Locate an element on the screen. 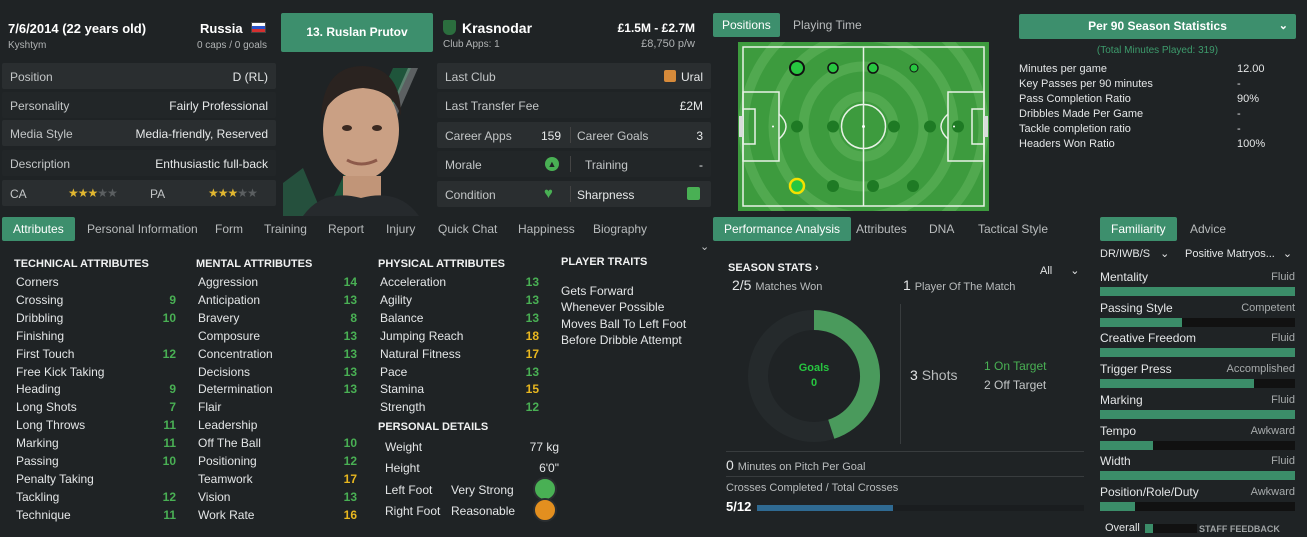 This screenshot has height=537, width=1307. tab-report: Report is located at coordinates (346, 229).